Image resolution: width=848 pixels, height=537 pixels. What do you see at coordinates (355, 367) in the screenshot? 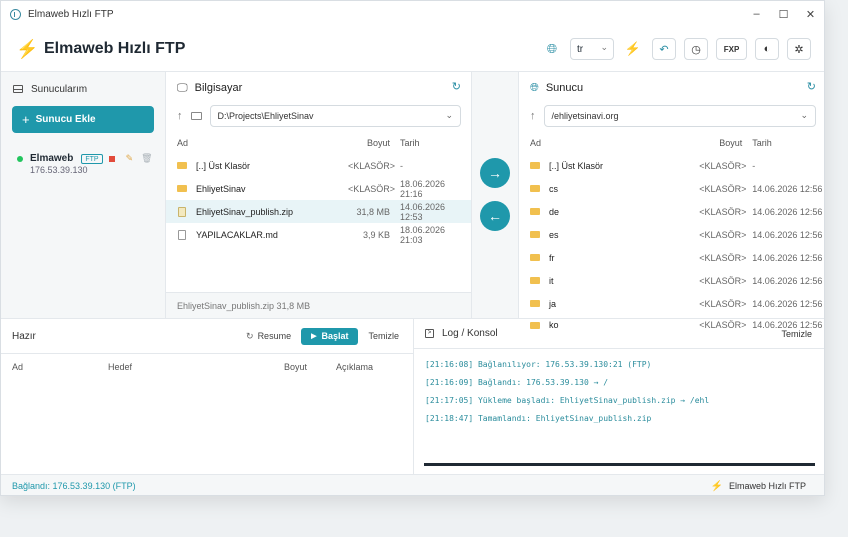
I see `queue-column-description: Açıklama` at bounding box center [355, 367].